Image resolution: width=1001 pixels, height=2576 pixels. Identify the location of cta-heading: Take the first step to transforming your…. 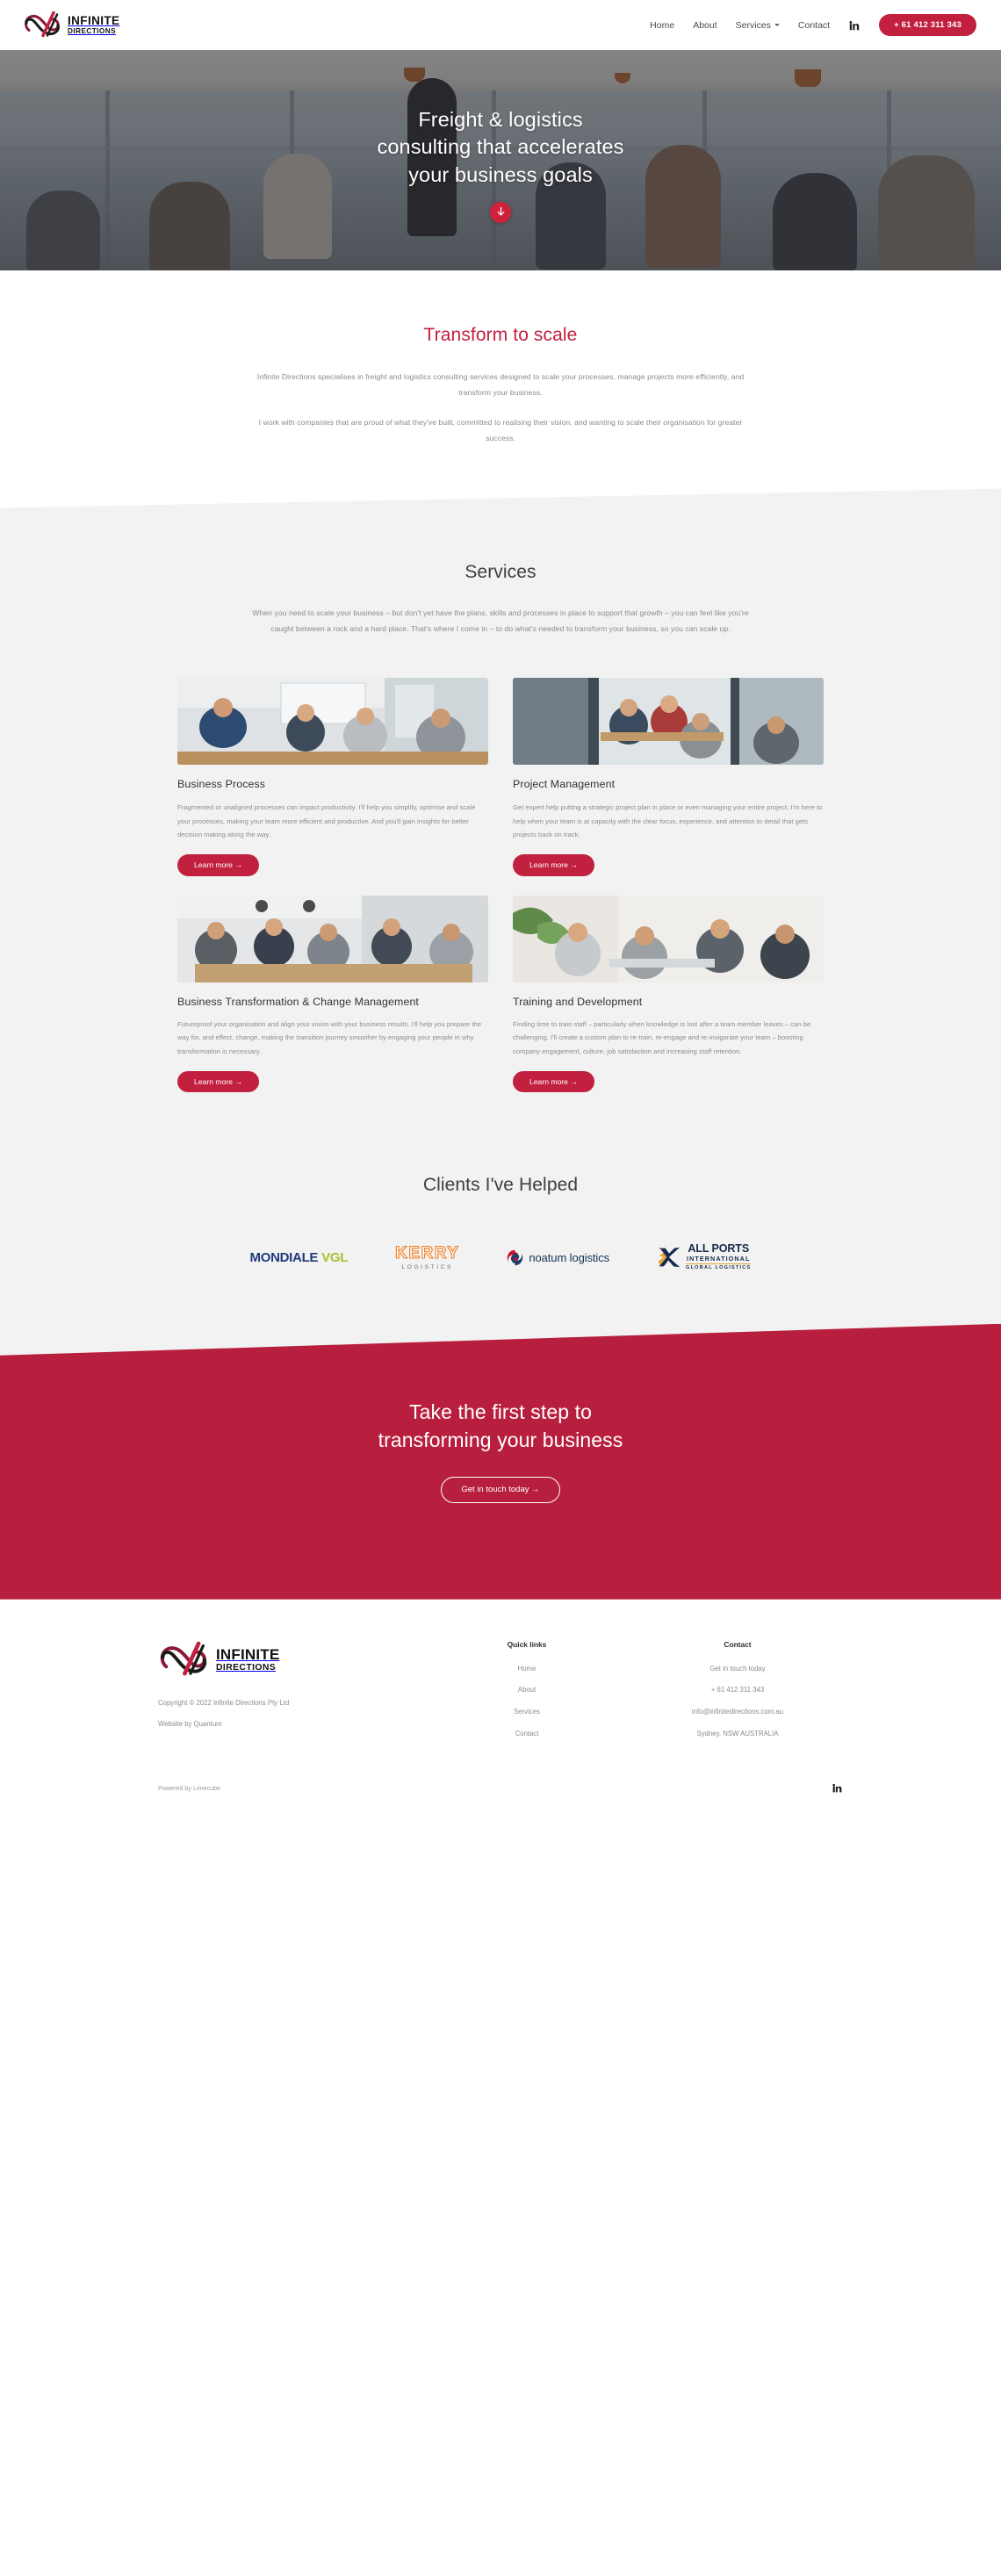
(500, 1426).